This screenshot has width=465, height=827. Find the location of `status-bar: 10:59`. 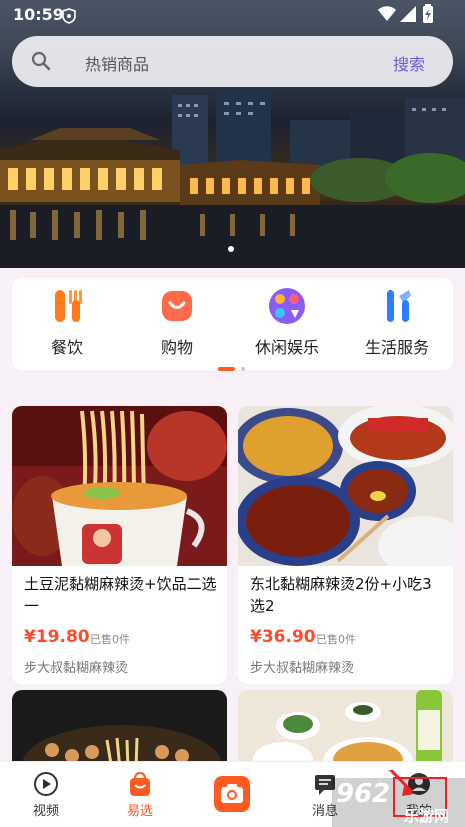

status-bar: 10:59 is located at coordinates (232, 16).